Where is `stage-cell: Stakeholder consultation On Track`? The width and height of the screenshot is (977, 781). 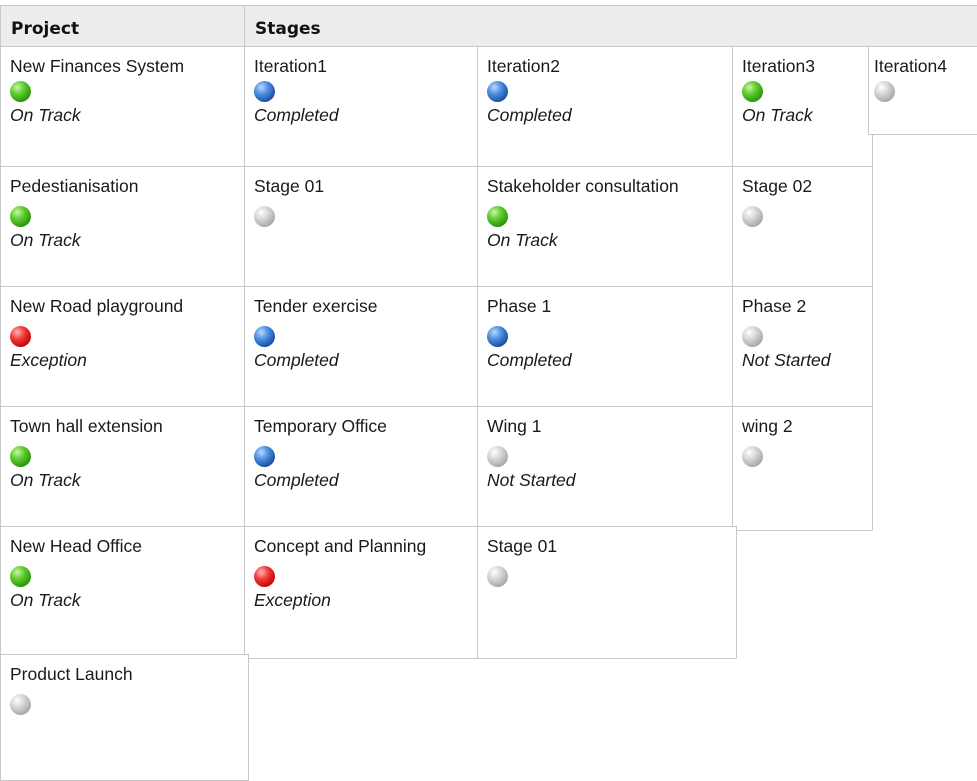
stage-cell: Stakeholder consultation On Track is located at coordinates (607, 228).